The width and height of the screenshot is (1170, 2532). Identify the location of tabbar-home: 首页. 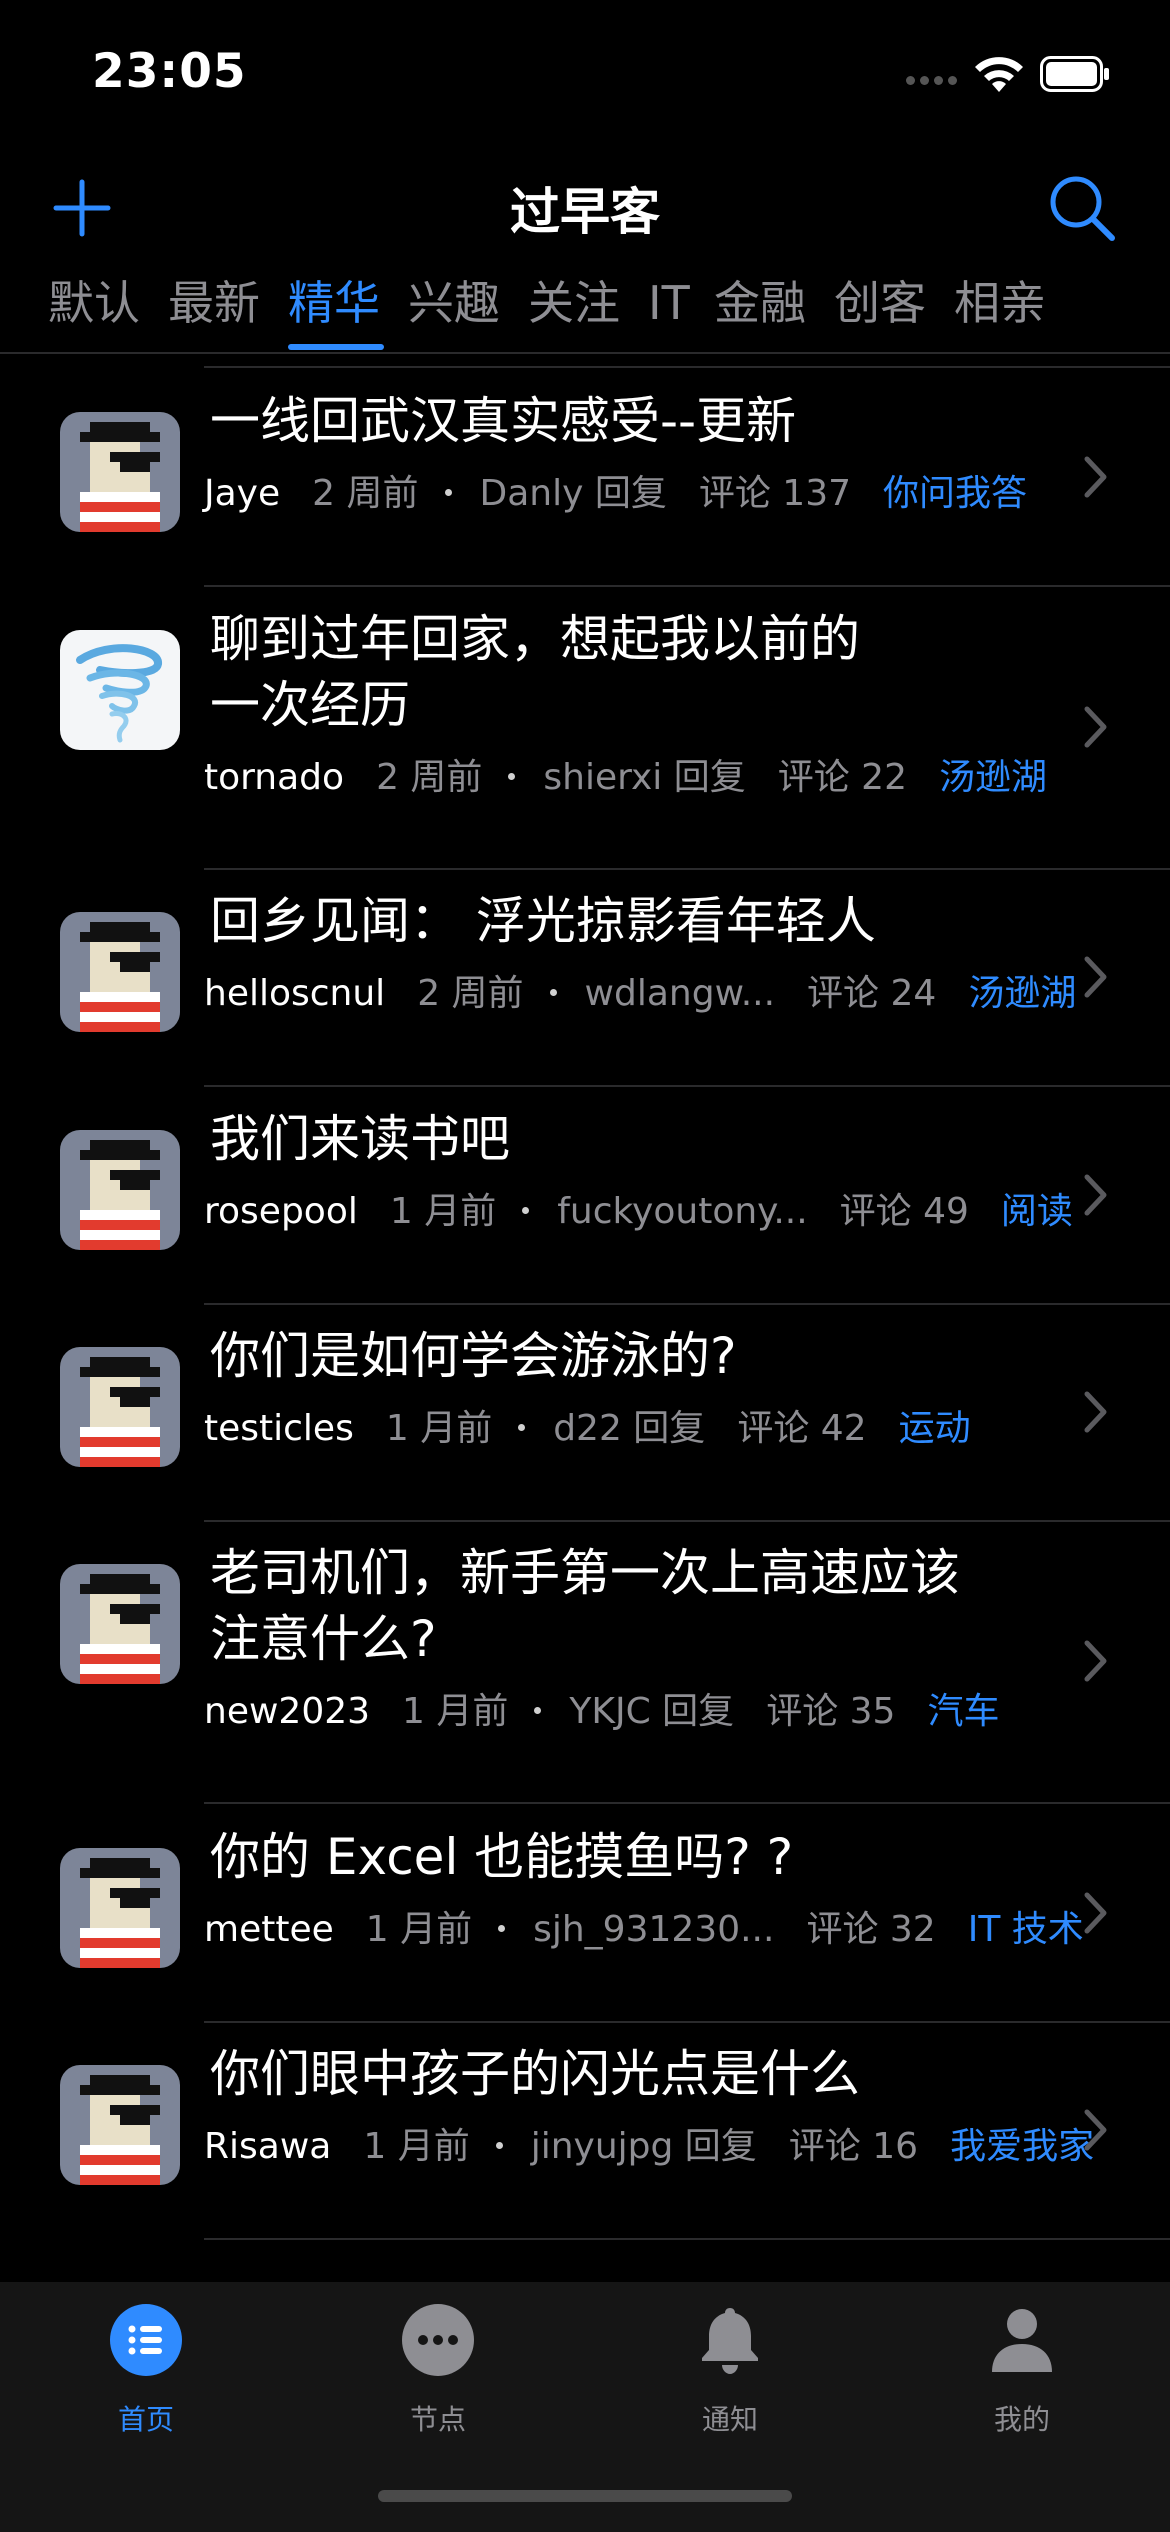
(146, 2371).